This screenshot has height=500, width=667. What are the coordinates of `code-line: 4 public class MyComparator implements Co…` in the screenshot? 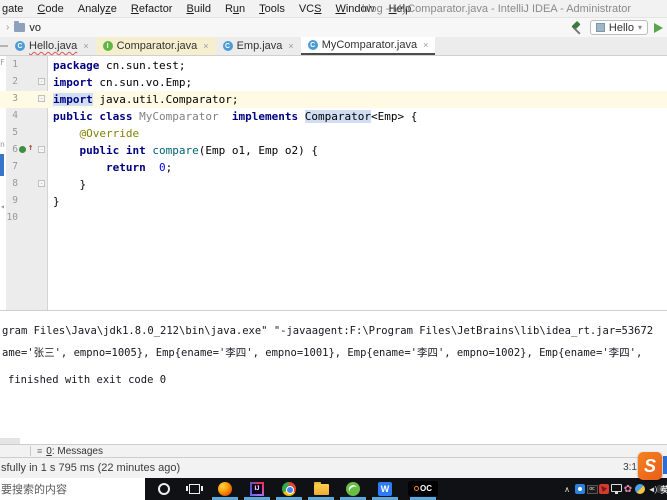 It's located at (333, 116).